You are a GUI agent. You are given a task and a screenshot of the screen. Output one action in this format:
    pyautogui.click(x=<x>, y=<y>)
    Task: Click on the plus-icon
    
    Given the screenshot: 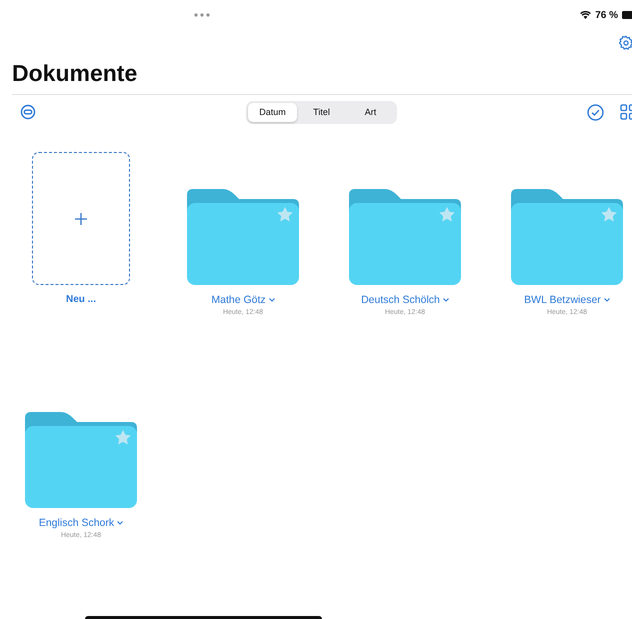 What is the action you would take?
    pyautogui.click(x=81, y=218)
    